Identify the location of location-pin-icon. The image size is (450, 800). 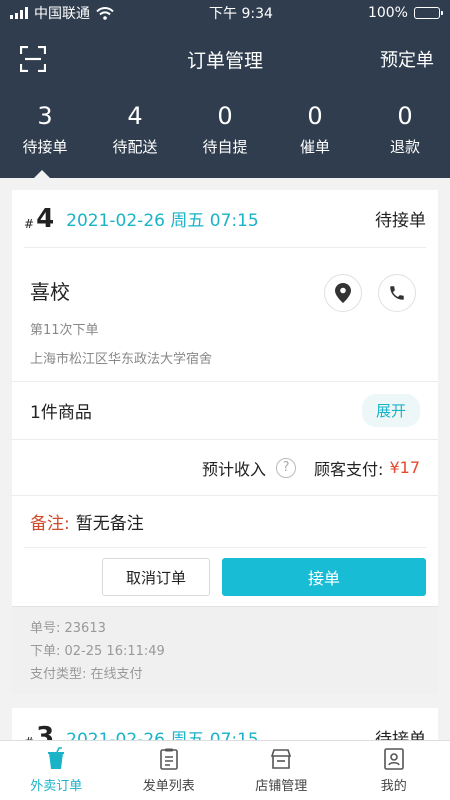
(343, 293).